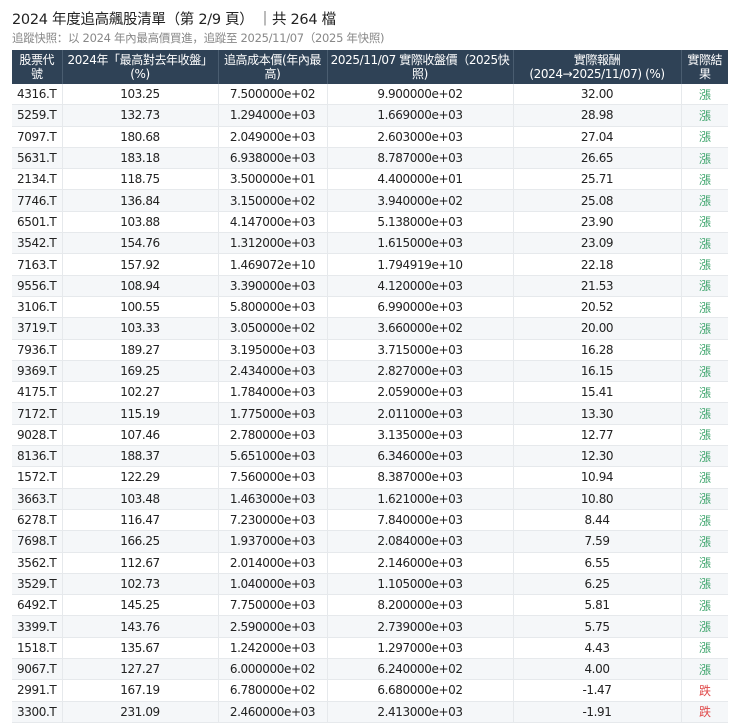 Image resolution: width=740 pixels, height=723 pixels. What do you see at coordinates (139, 541) in the screenshot?
I see `high-pct-cell: 166.25` at bounding box center [139, 541].